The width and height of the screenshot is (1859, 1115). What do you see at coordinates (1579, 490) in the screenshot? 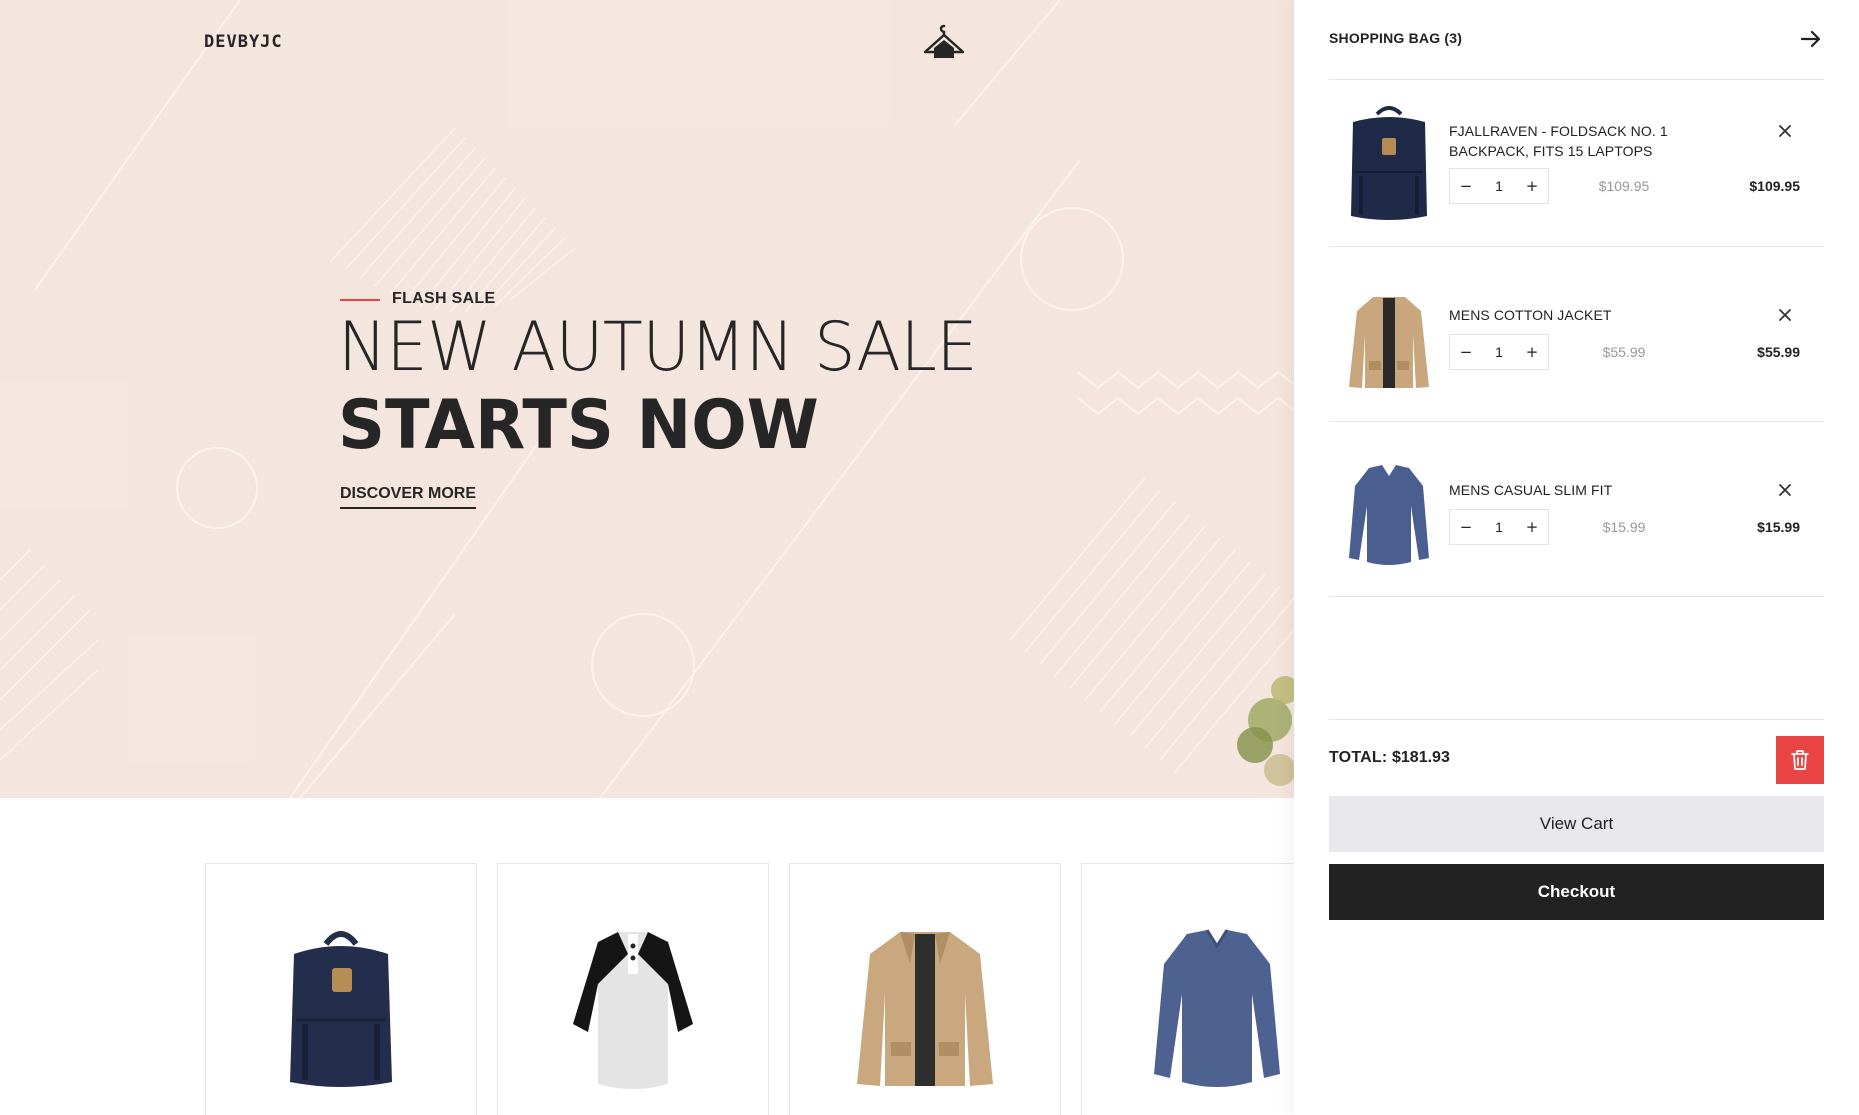
I see `cart-item-name: MENS CASUAL SLIM FIT` at bounding box center [1579, 490].